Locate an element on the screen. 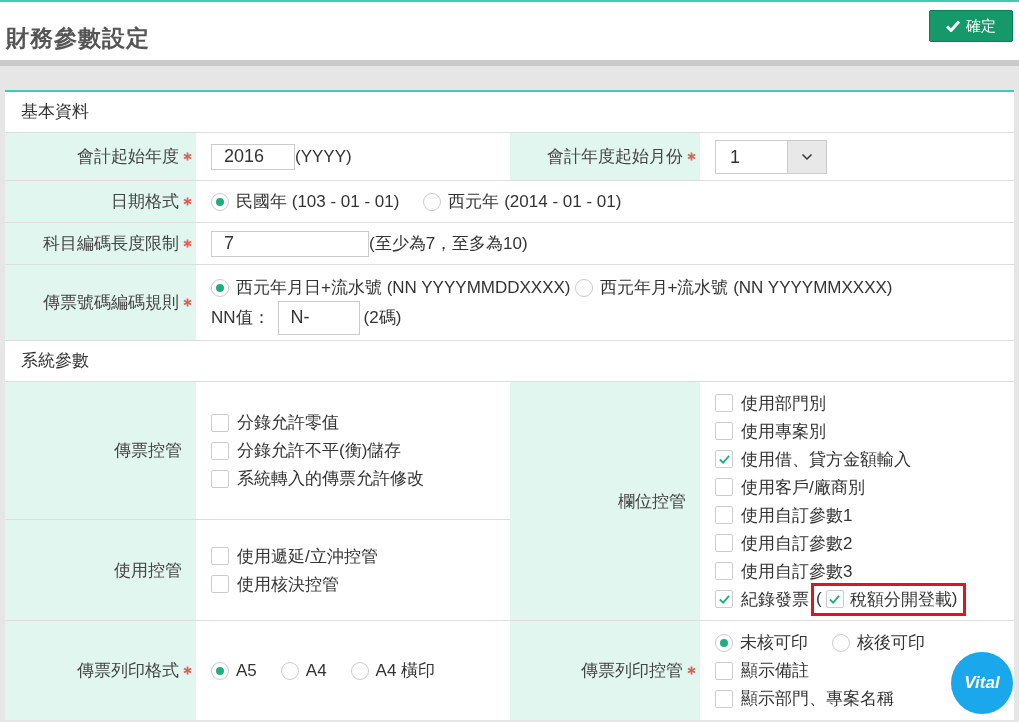  chevron-down-icon is located at coordinates (807, 156).